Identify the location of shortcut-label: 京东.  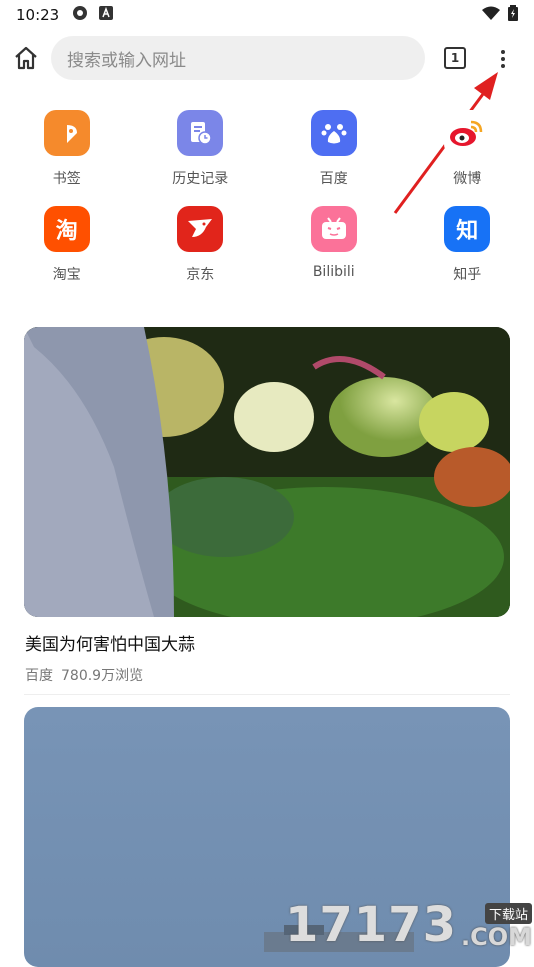
(200, 274).